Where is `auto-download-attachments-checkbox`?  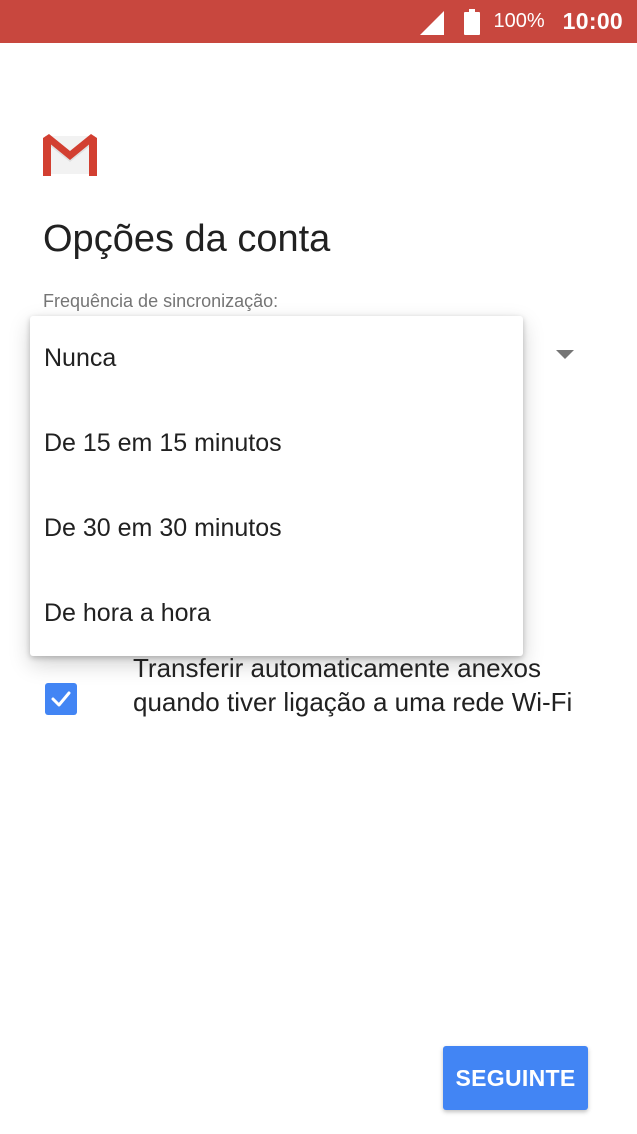
auto-download-attachments-checkbox is located at coordinates (61, 699).